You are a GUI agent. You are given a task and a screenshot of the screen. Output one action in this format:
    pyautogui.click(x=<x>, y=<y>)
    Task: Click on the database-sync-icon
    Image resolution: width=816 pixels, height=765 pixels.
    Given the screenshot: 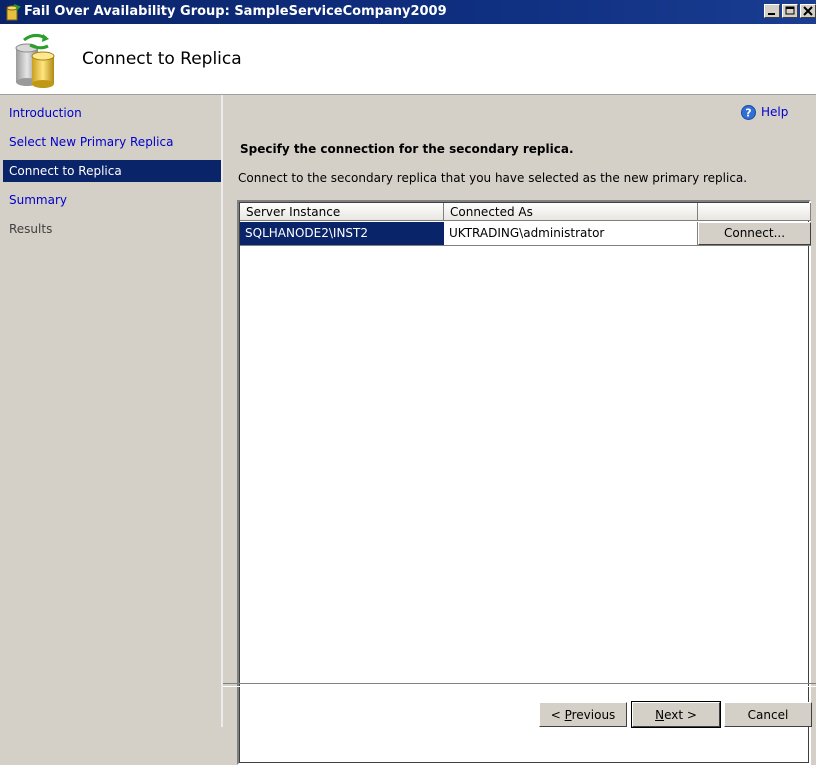 What is the action you would take?
    pyautogui.click(x=35, y=60)
    